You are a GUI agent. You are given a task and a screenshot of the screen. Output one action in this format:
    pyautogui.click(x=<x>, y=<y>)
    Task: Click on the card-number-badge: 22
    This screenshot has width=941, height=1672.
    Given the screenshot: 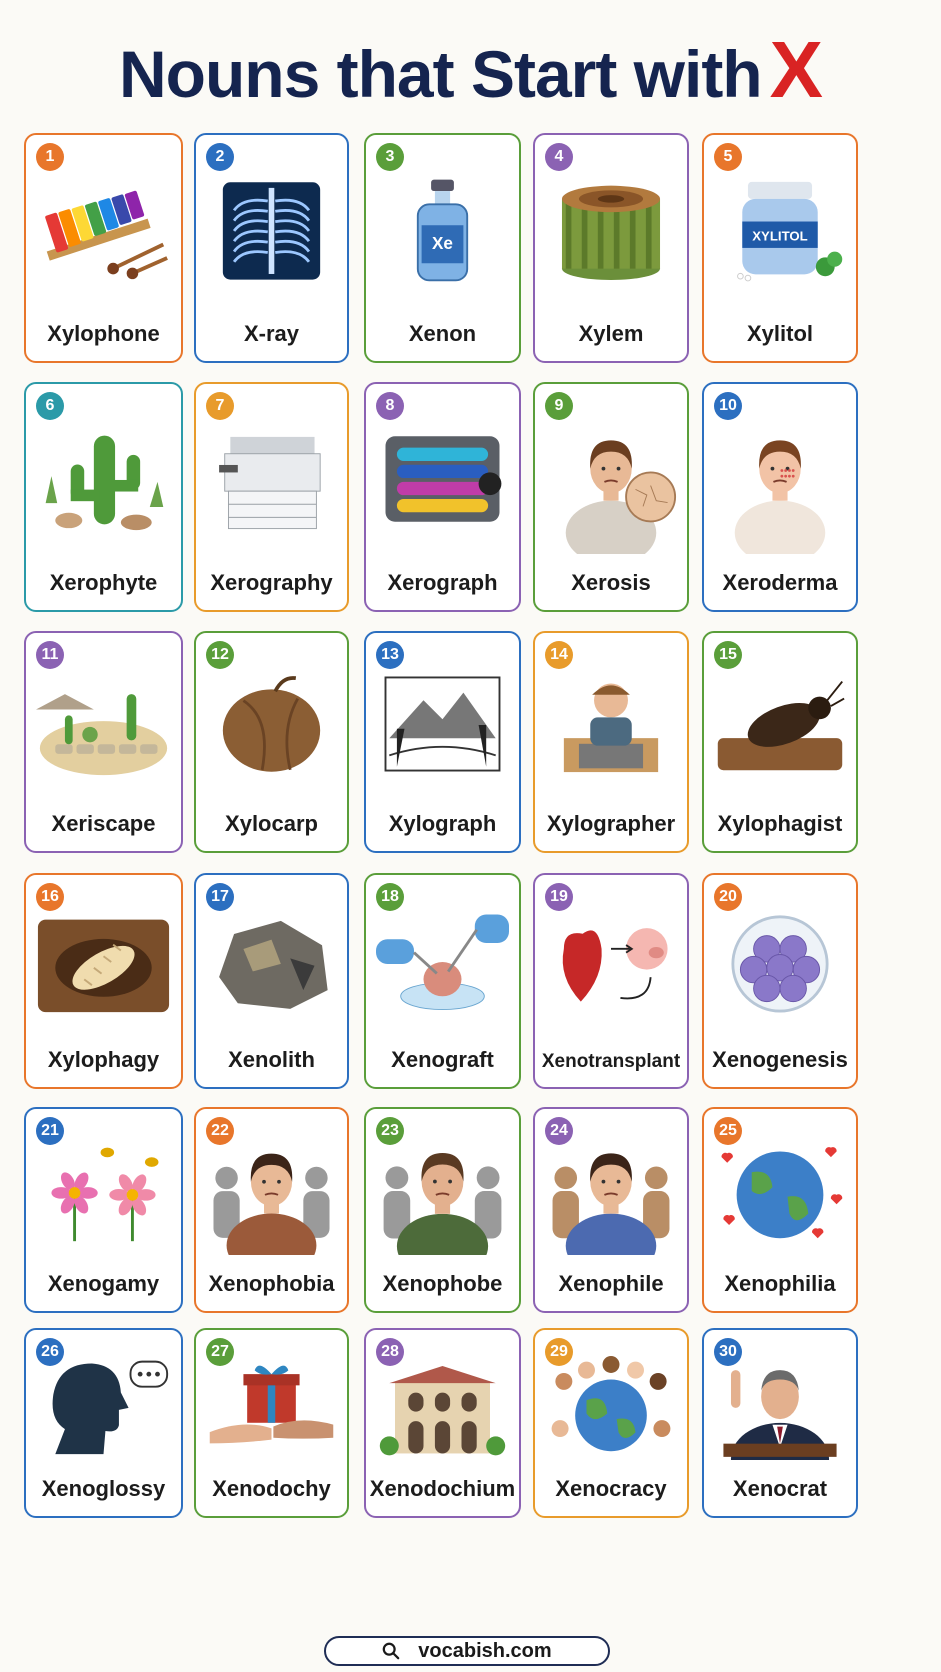 What is the action you would take?
    pyautogui.click(x=220, y=1131)
    